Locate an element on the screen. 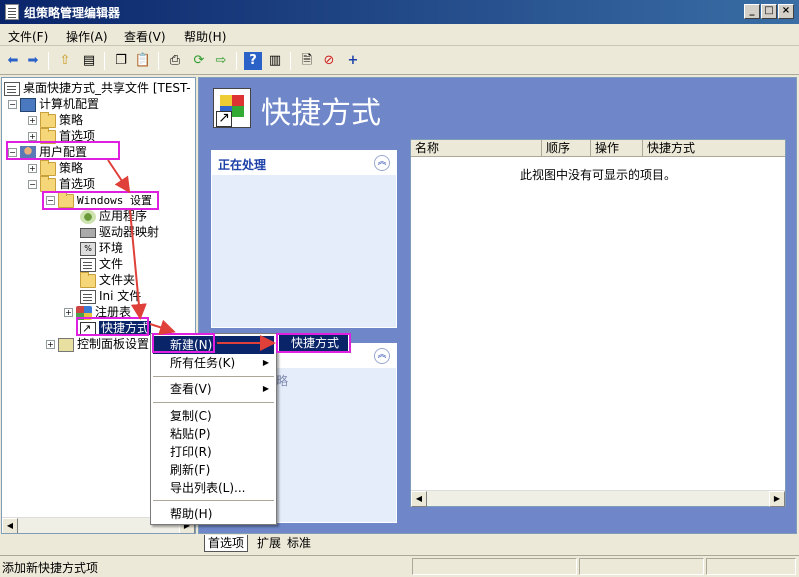 This screenshot has height=577, width=799. tree-ini-files: Ini 文件 is located at coordinates (110, 296).